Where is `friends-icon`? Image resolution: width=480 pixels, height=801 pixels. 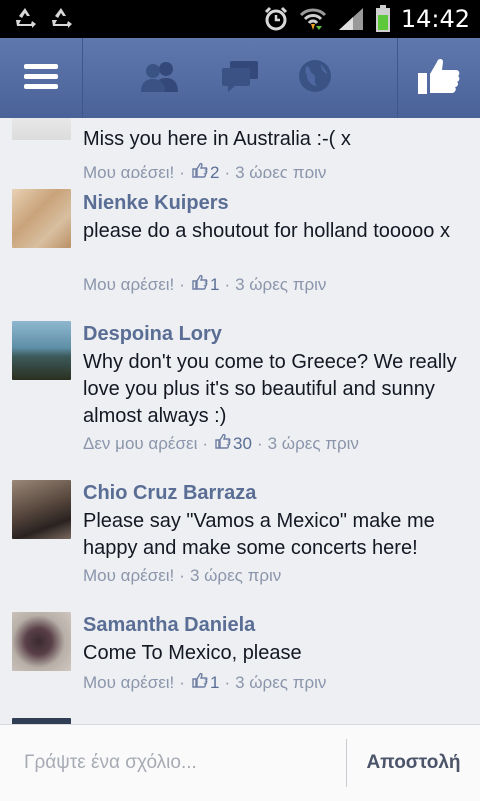 friends-icon is located at coordinates (160, 78).